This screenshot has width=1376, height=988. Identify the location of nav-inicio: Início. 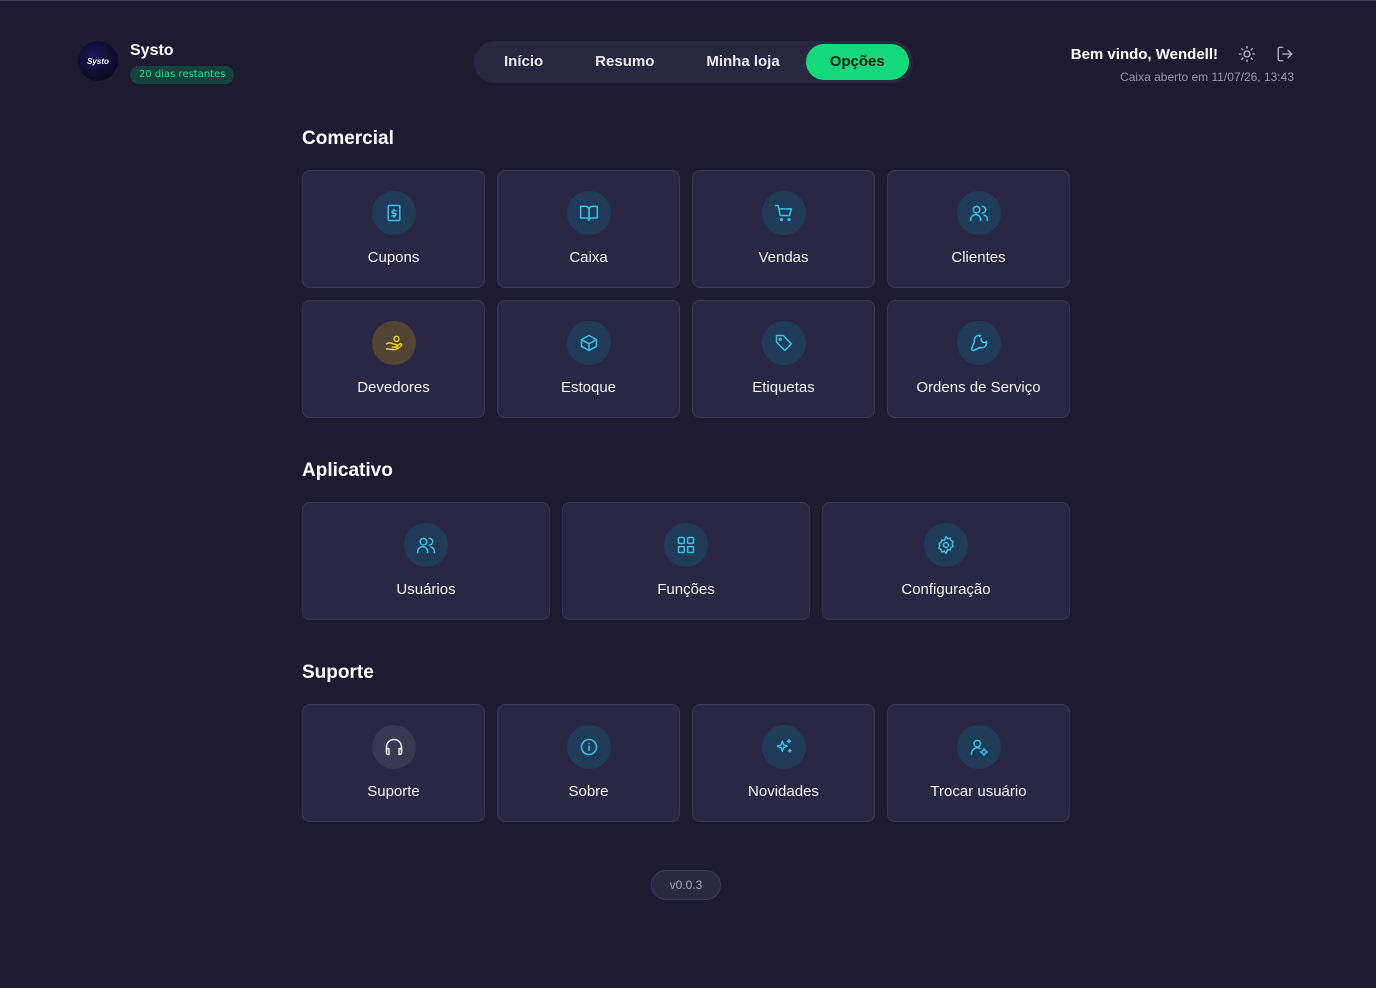
(523, 62).